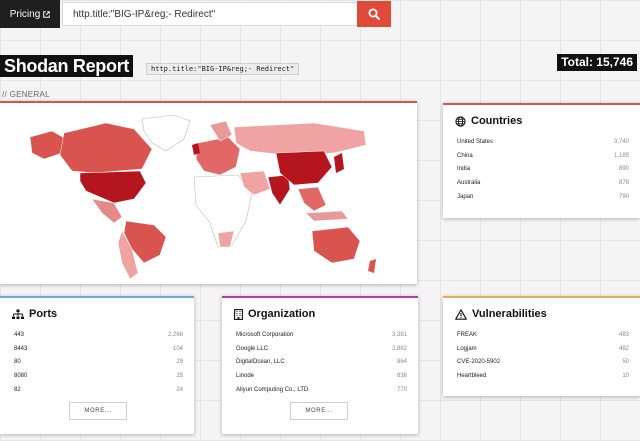 The image size is (640, 441). I want to click on globe-icon, so click(460, 121).